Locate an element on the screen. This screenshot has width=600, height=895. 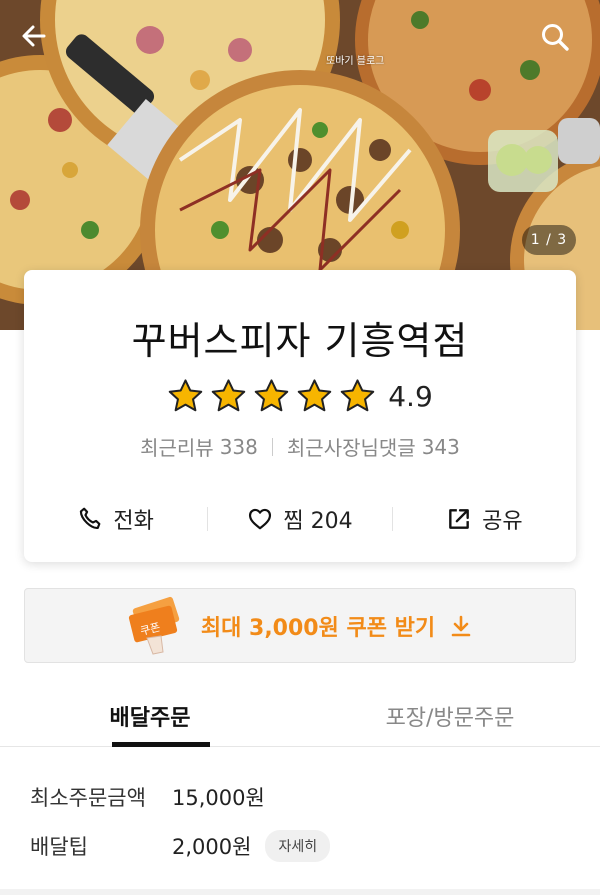
arrow-left-icon is located at coordinates (34, 36).